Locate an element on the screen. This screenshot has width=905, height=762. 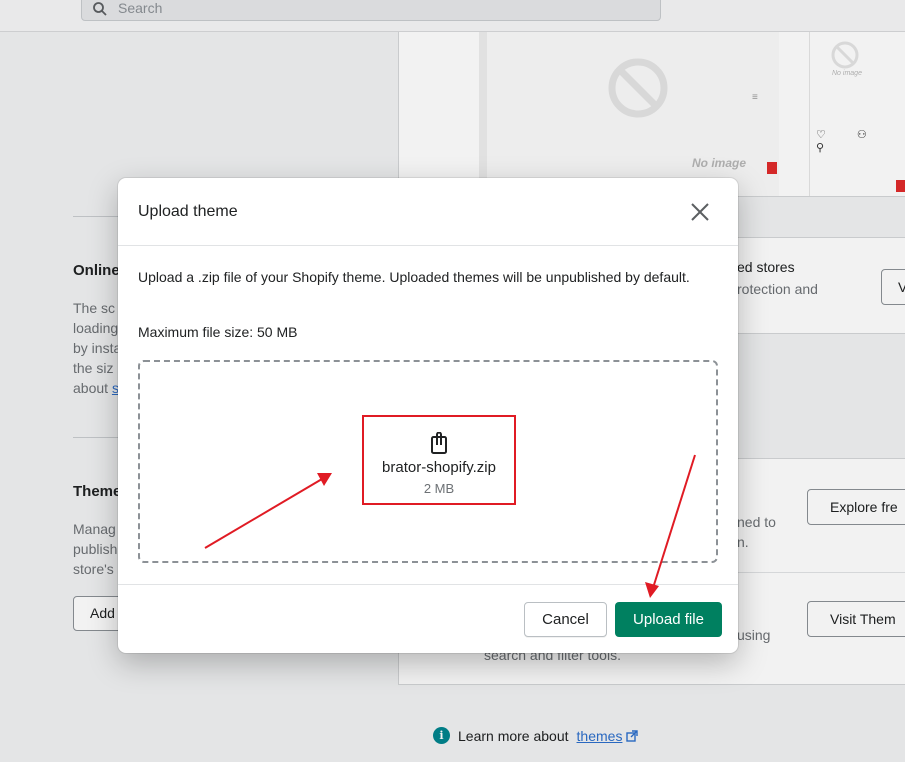
close-icon is located at coordinates (700, 212).